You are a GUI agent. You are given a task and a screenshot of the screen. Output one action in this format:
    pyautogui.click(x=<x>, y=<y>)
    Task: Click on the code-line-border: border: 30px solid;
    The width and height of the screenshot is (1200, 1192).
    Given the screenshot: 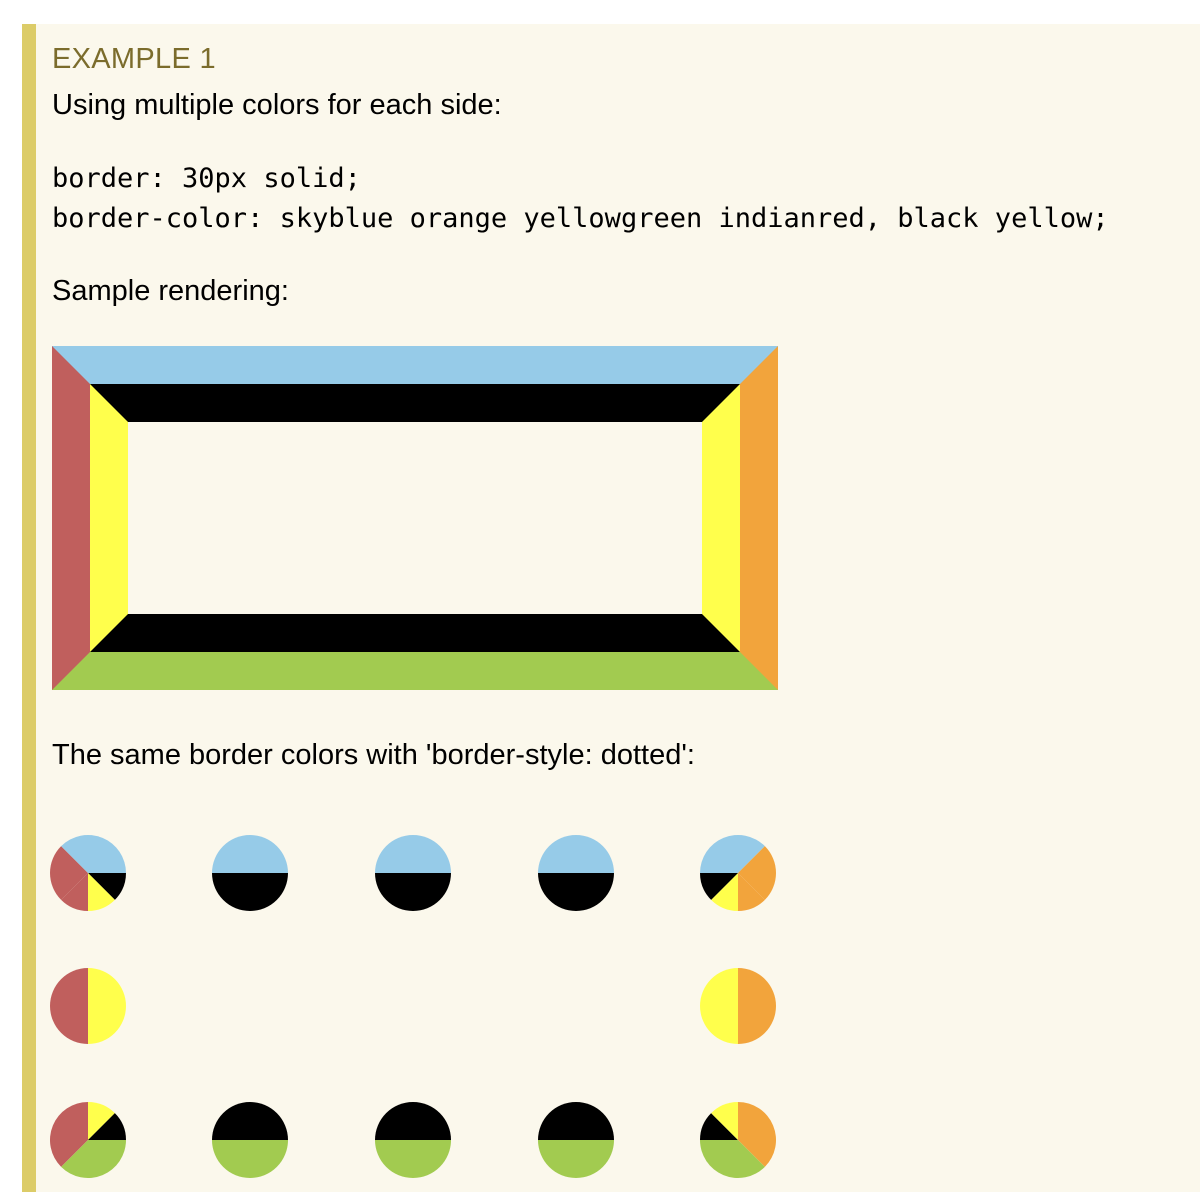 What is the action you would take?
    pyautogui.click(x=206, y=178)
    